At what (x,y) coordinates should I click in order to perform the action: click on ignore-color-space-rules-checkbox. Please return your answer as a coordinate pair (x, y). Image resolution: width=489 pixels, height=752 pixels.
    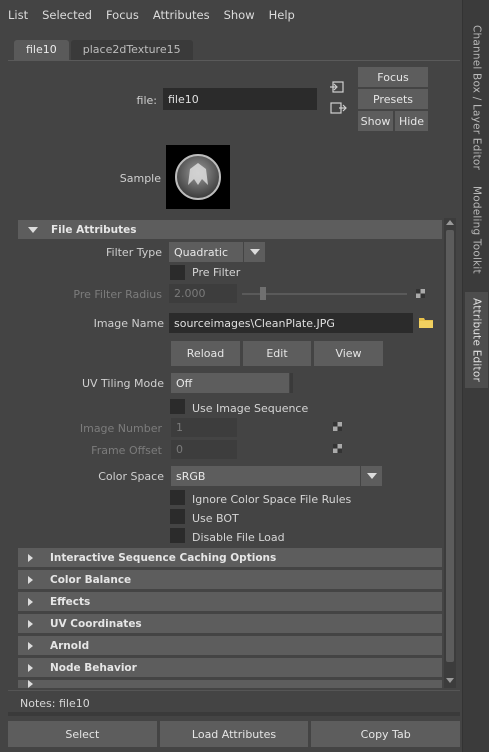
    Looking at the image, I should click on (177, 497).